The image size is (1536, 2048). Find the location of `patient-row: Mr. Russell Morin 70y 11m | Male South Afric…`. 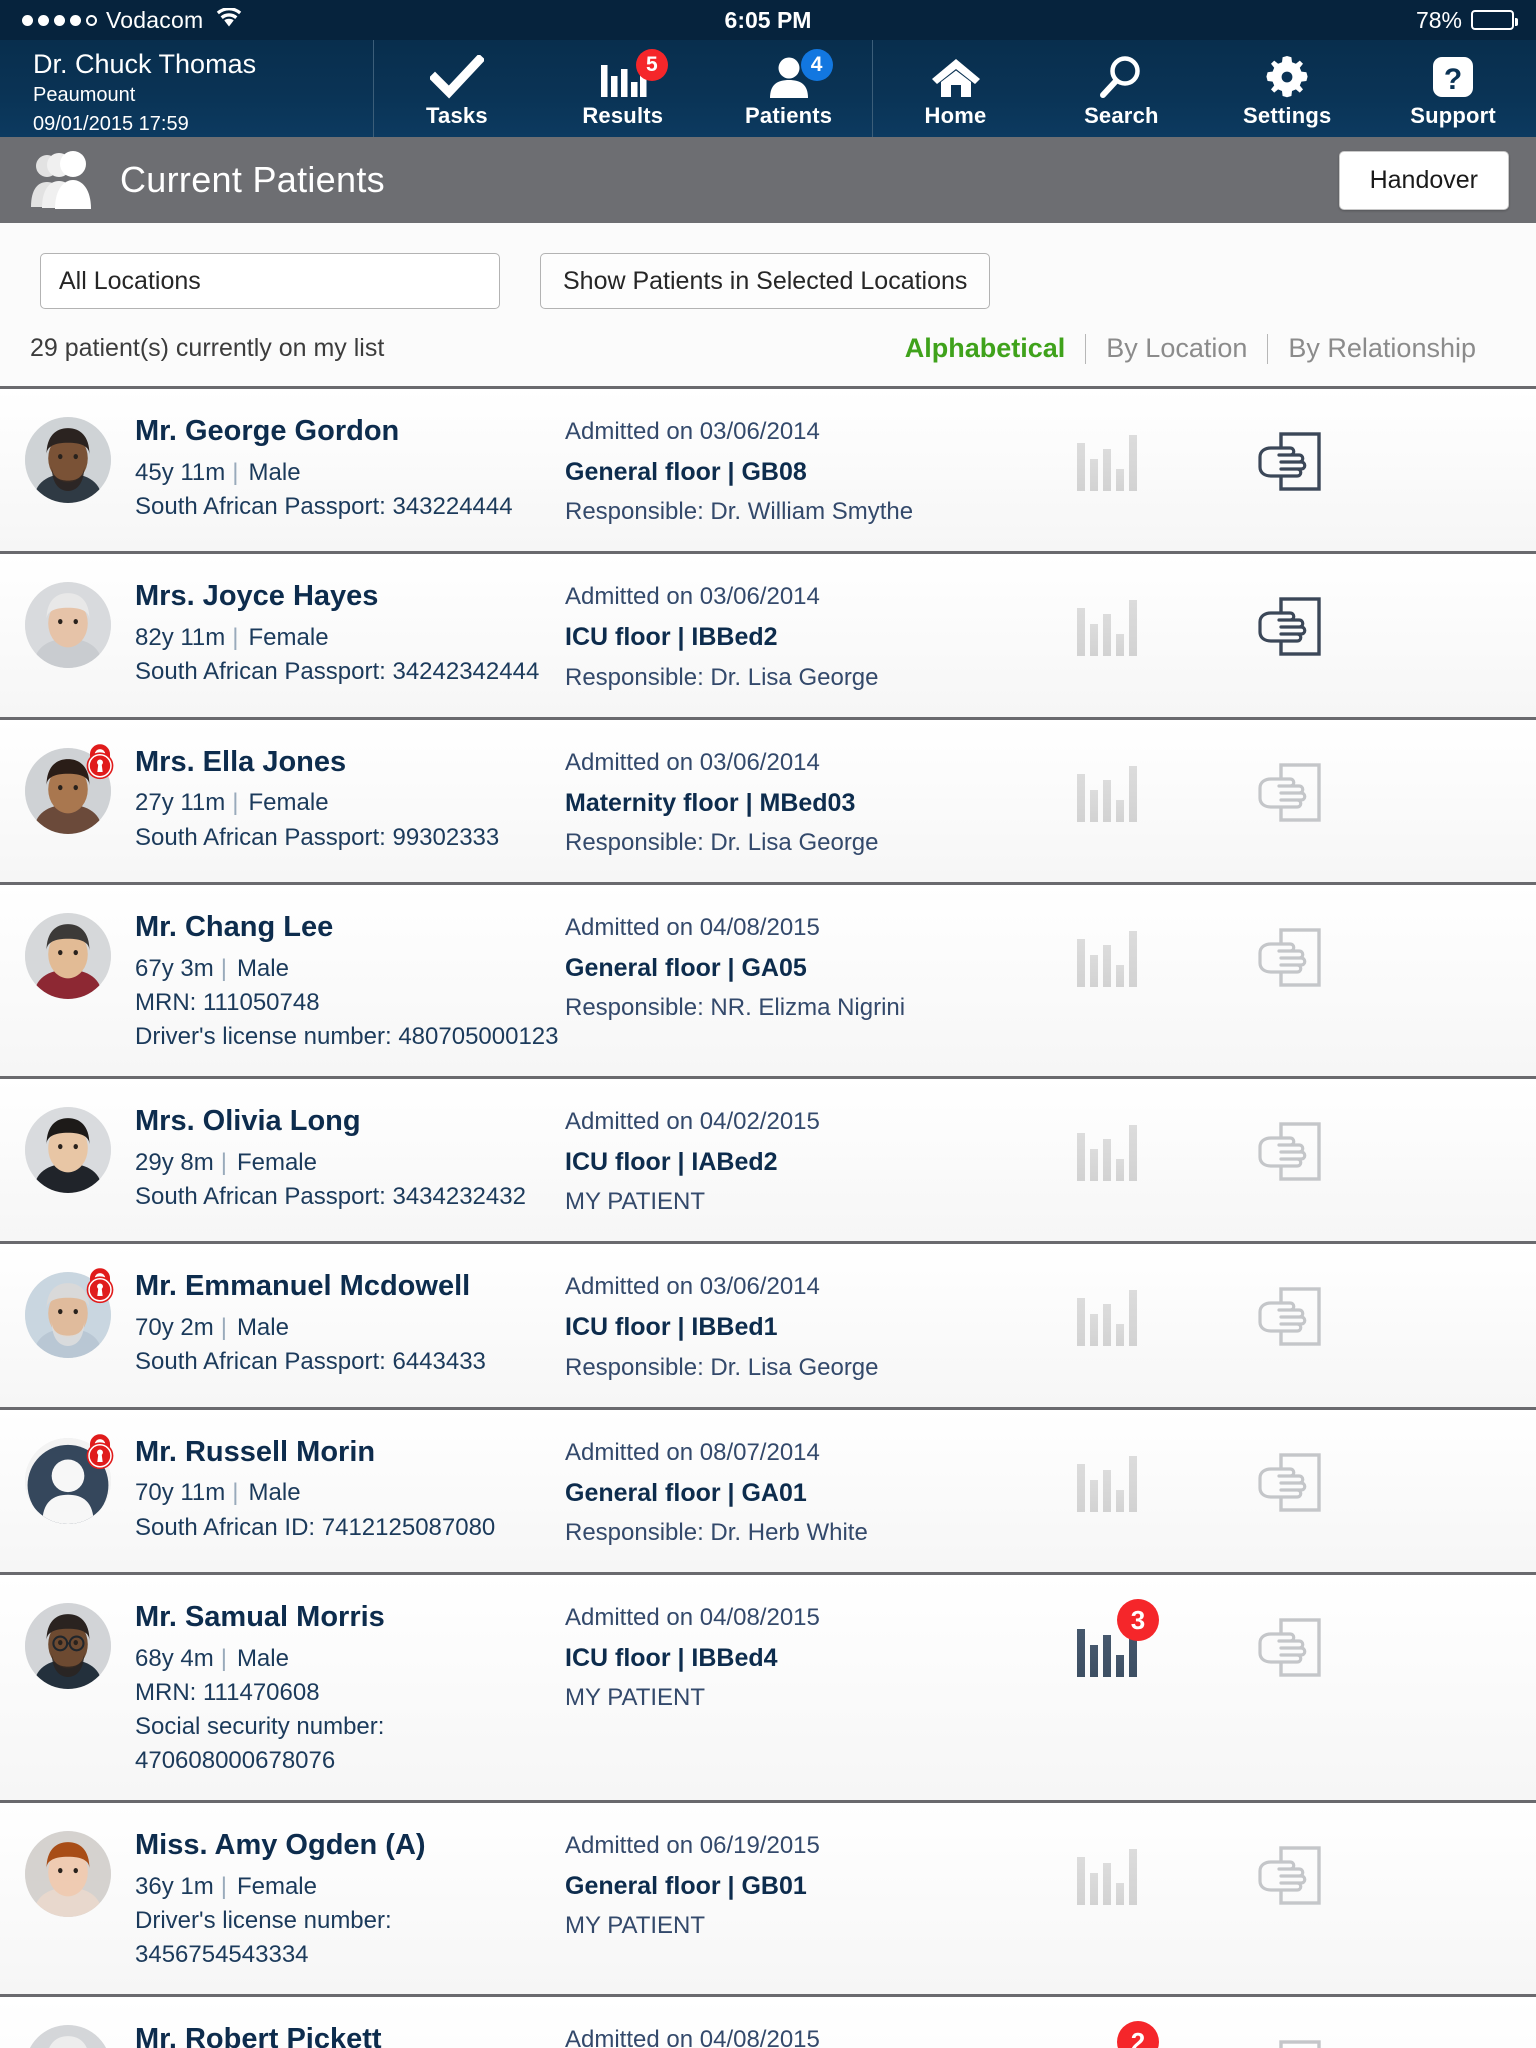

patient-row: Mr. Russell Morin 70y 11m | Male South Afric… is located at coordinates (768, 1492).